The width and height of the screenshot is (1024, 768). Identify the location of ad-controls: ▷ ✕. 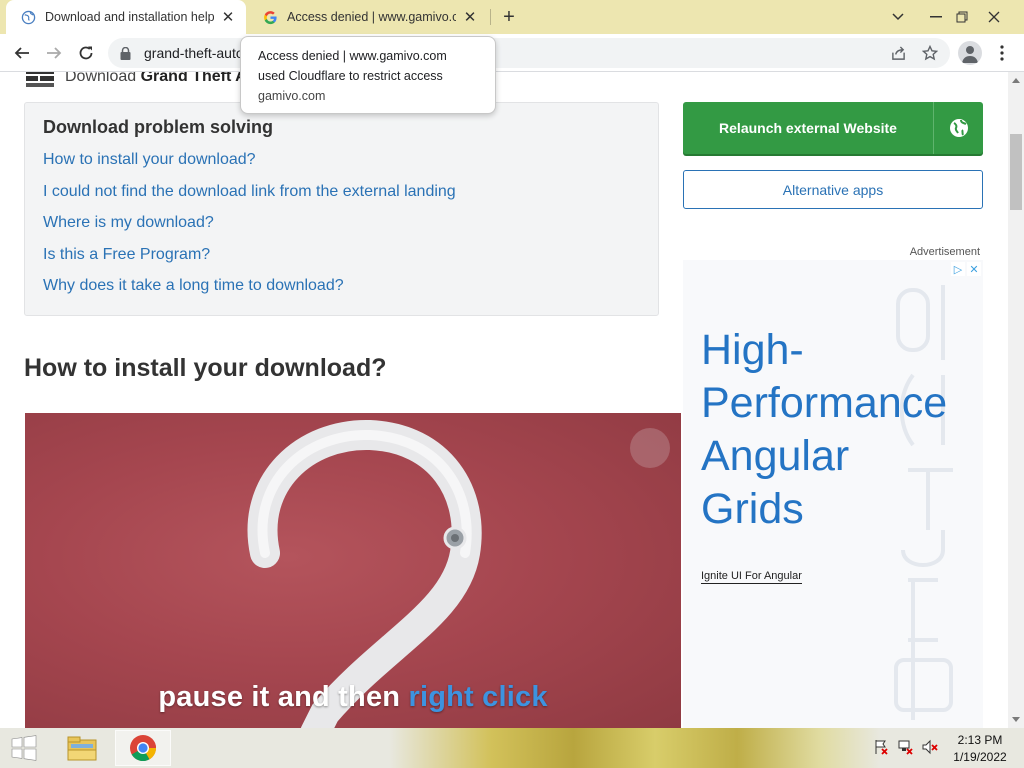
(966, 269).